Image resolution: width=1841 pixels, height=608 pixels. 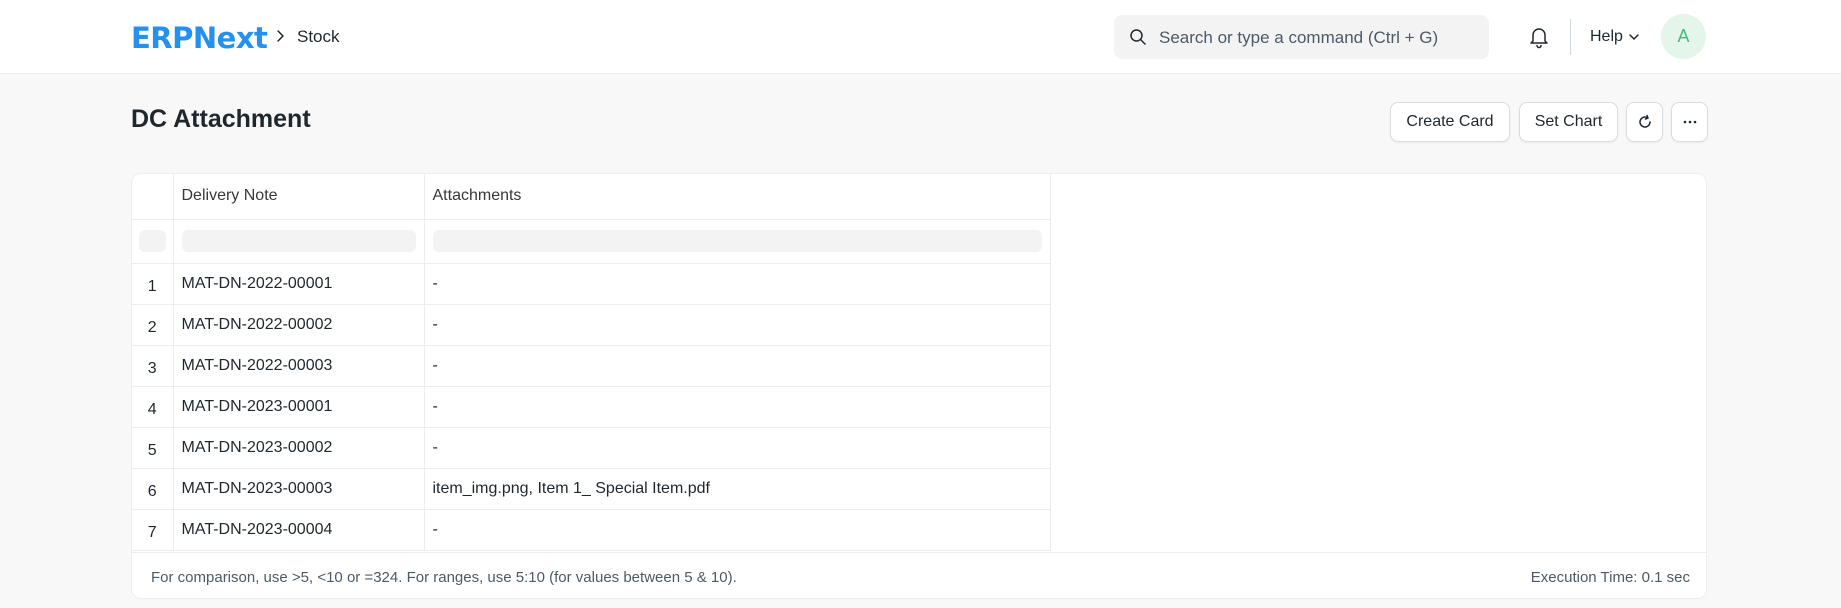 I want to click on page-title: DC Attachment, so click(x=221, y=119).